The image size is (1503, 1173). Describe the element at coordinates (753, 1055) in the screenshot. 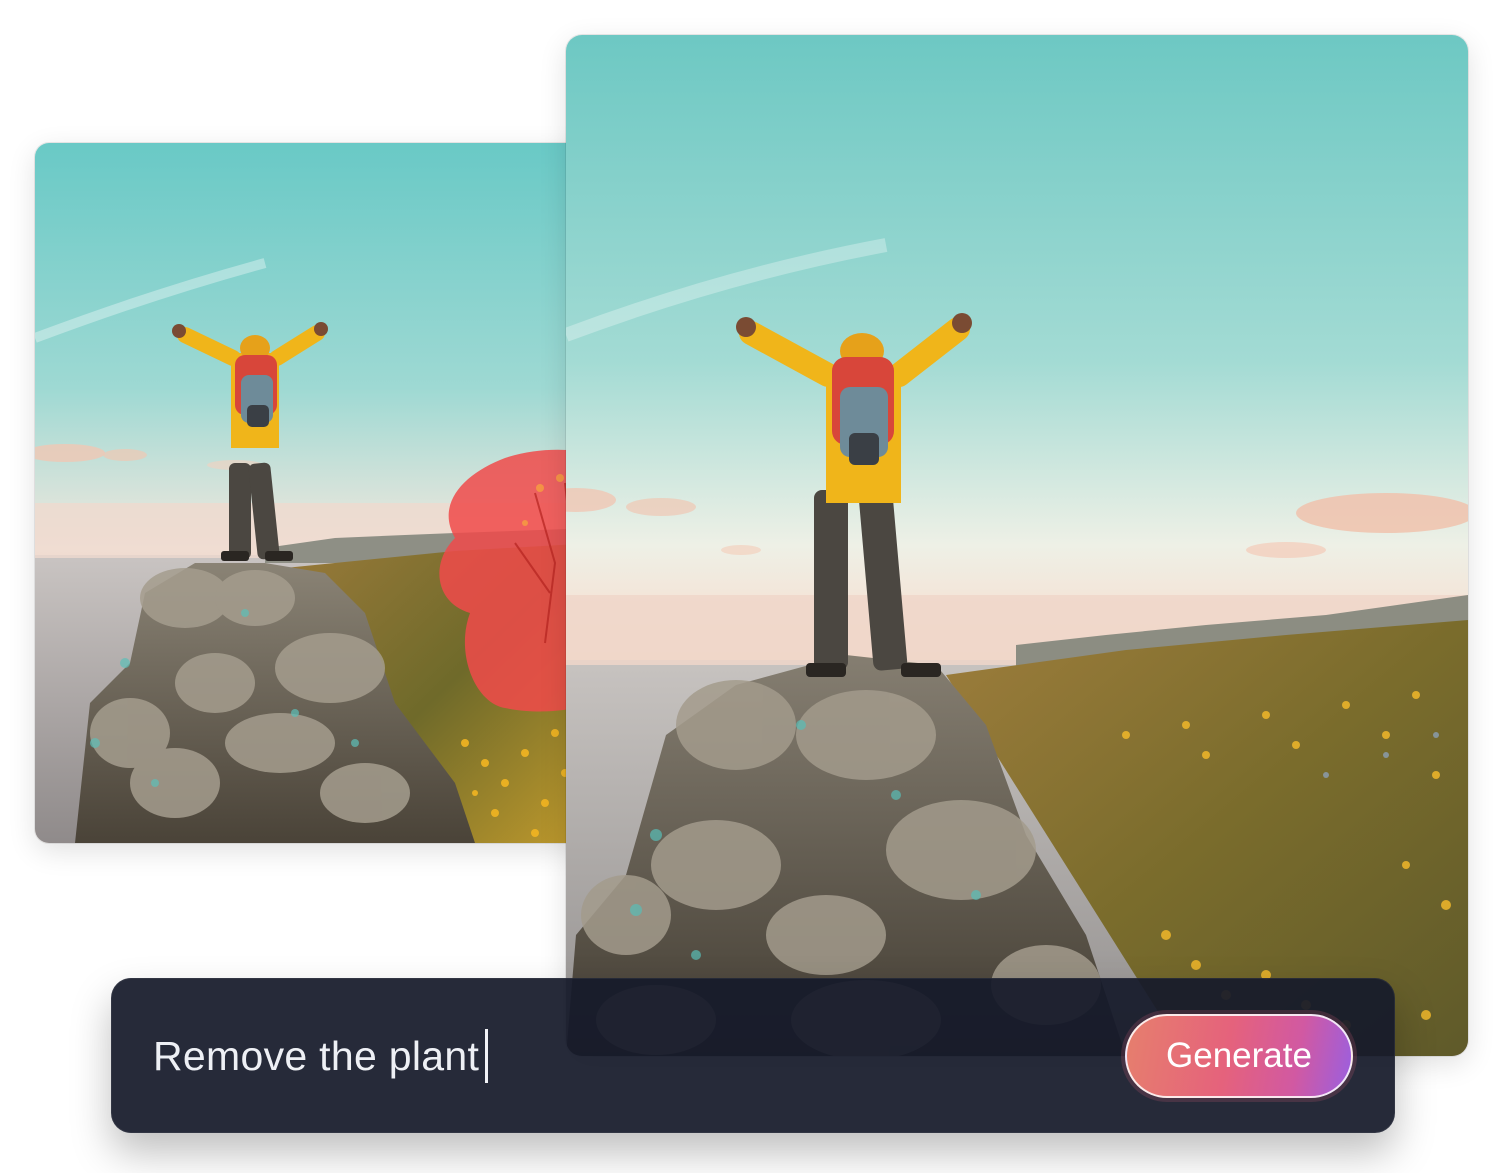

I see `prompt-bar: Remove the plant Generate` at that location.